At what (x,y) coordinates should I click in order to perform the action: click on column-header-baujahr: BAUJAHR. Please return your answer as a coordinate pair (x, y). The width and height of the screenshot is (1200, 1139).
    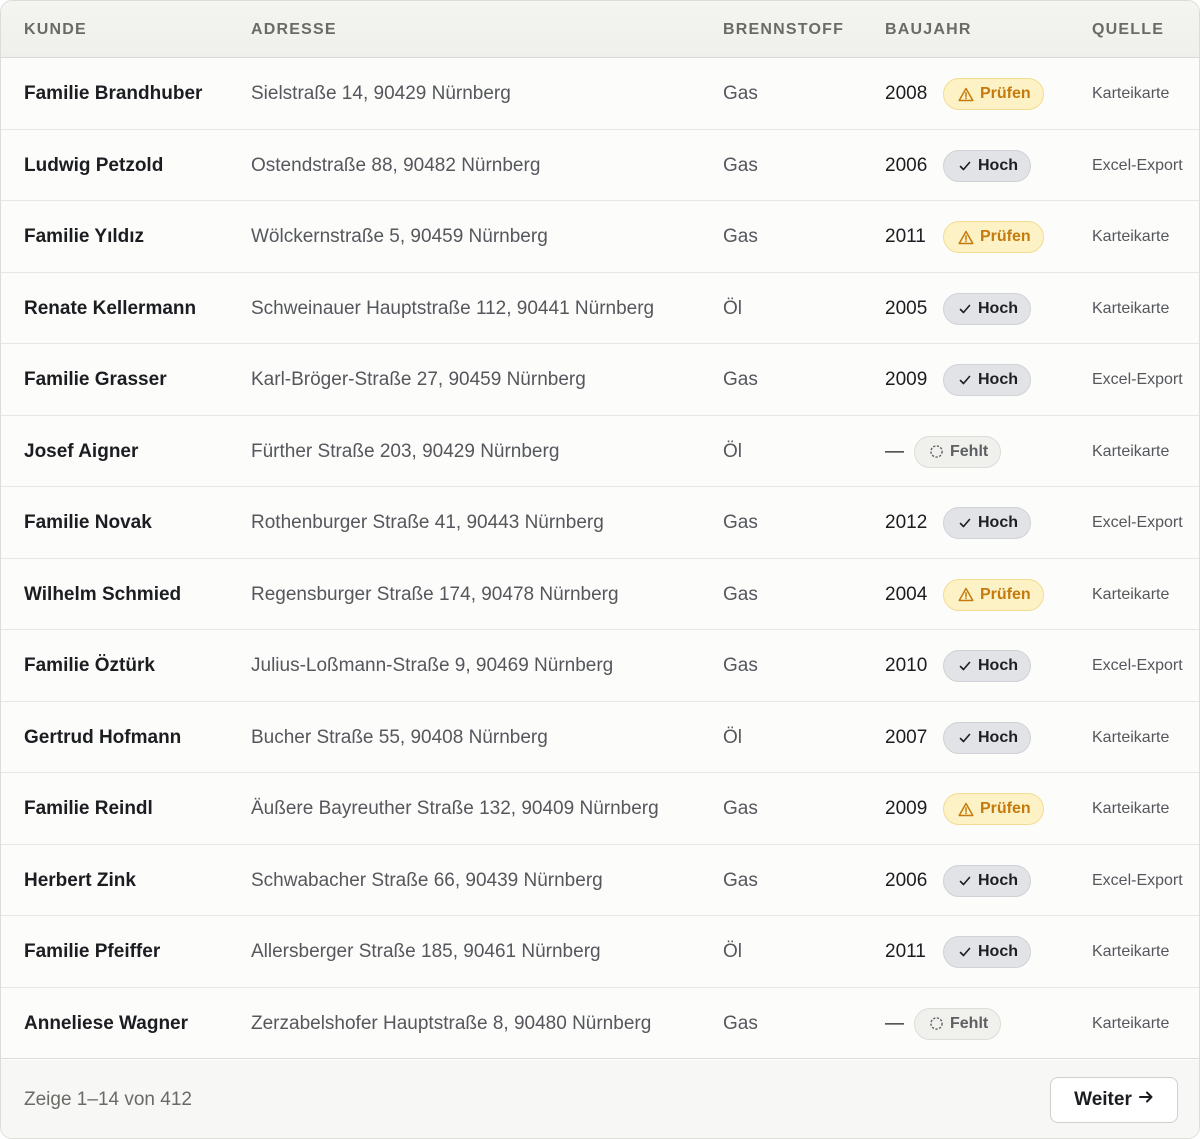
    Looking at the image, I should click on (928, 29).